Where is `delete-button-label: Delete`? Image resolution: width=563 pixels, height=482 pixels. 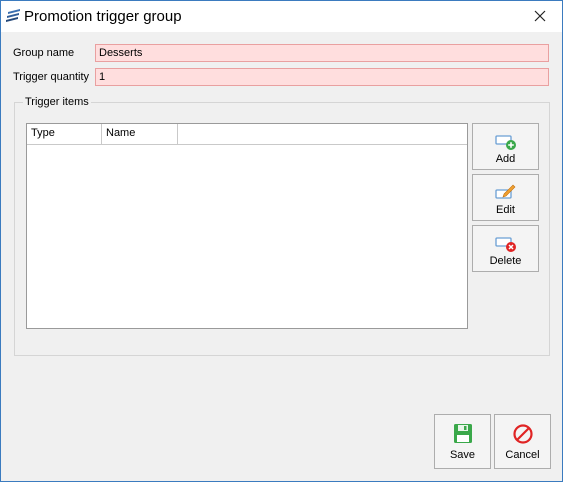
delete-button-label: Delete is located at coordinates (505, 261).